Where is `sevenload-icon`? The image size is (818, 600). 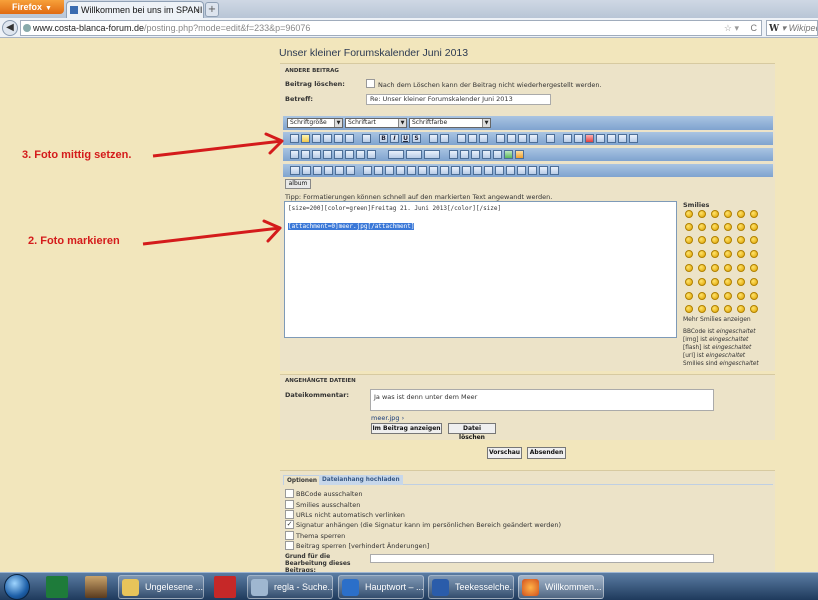 sevenload-icon is located at coordinates (444, 170).